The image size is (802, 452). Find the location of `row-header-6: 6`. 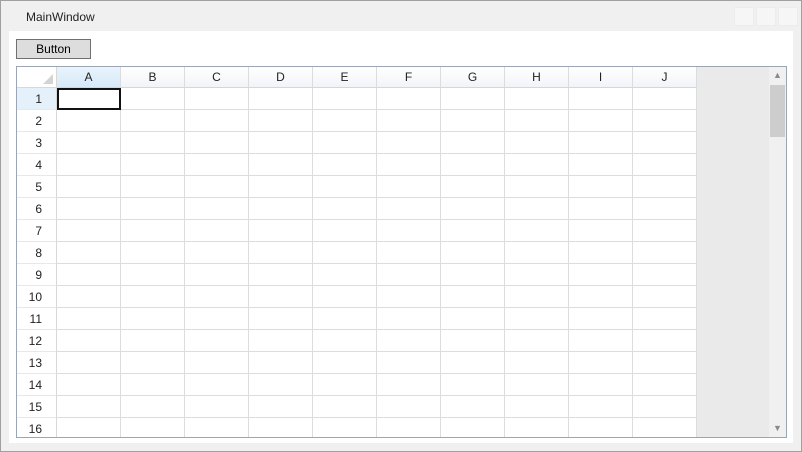

row-header-6: 6 is located at coordinates (37, 209).